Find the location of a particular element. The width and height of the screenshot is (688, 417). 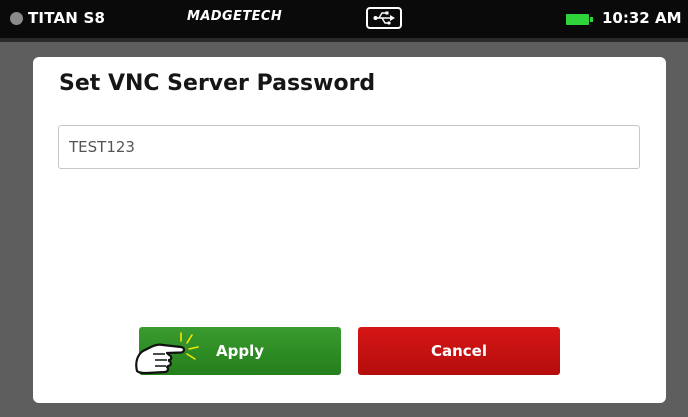

battery-icon is located at coordinates (579, 19).